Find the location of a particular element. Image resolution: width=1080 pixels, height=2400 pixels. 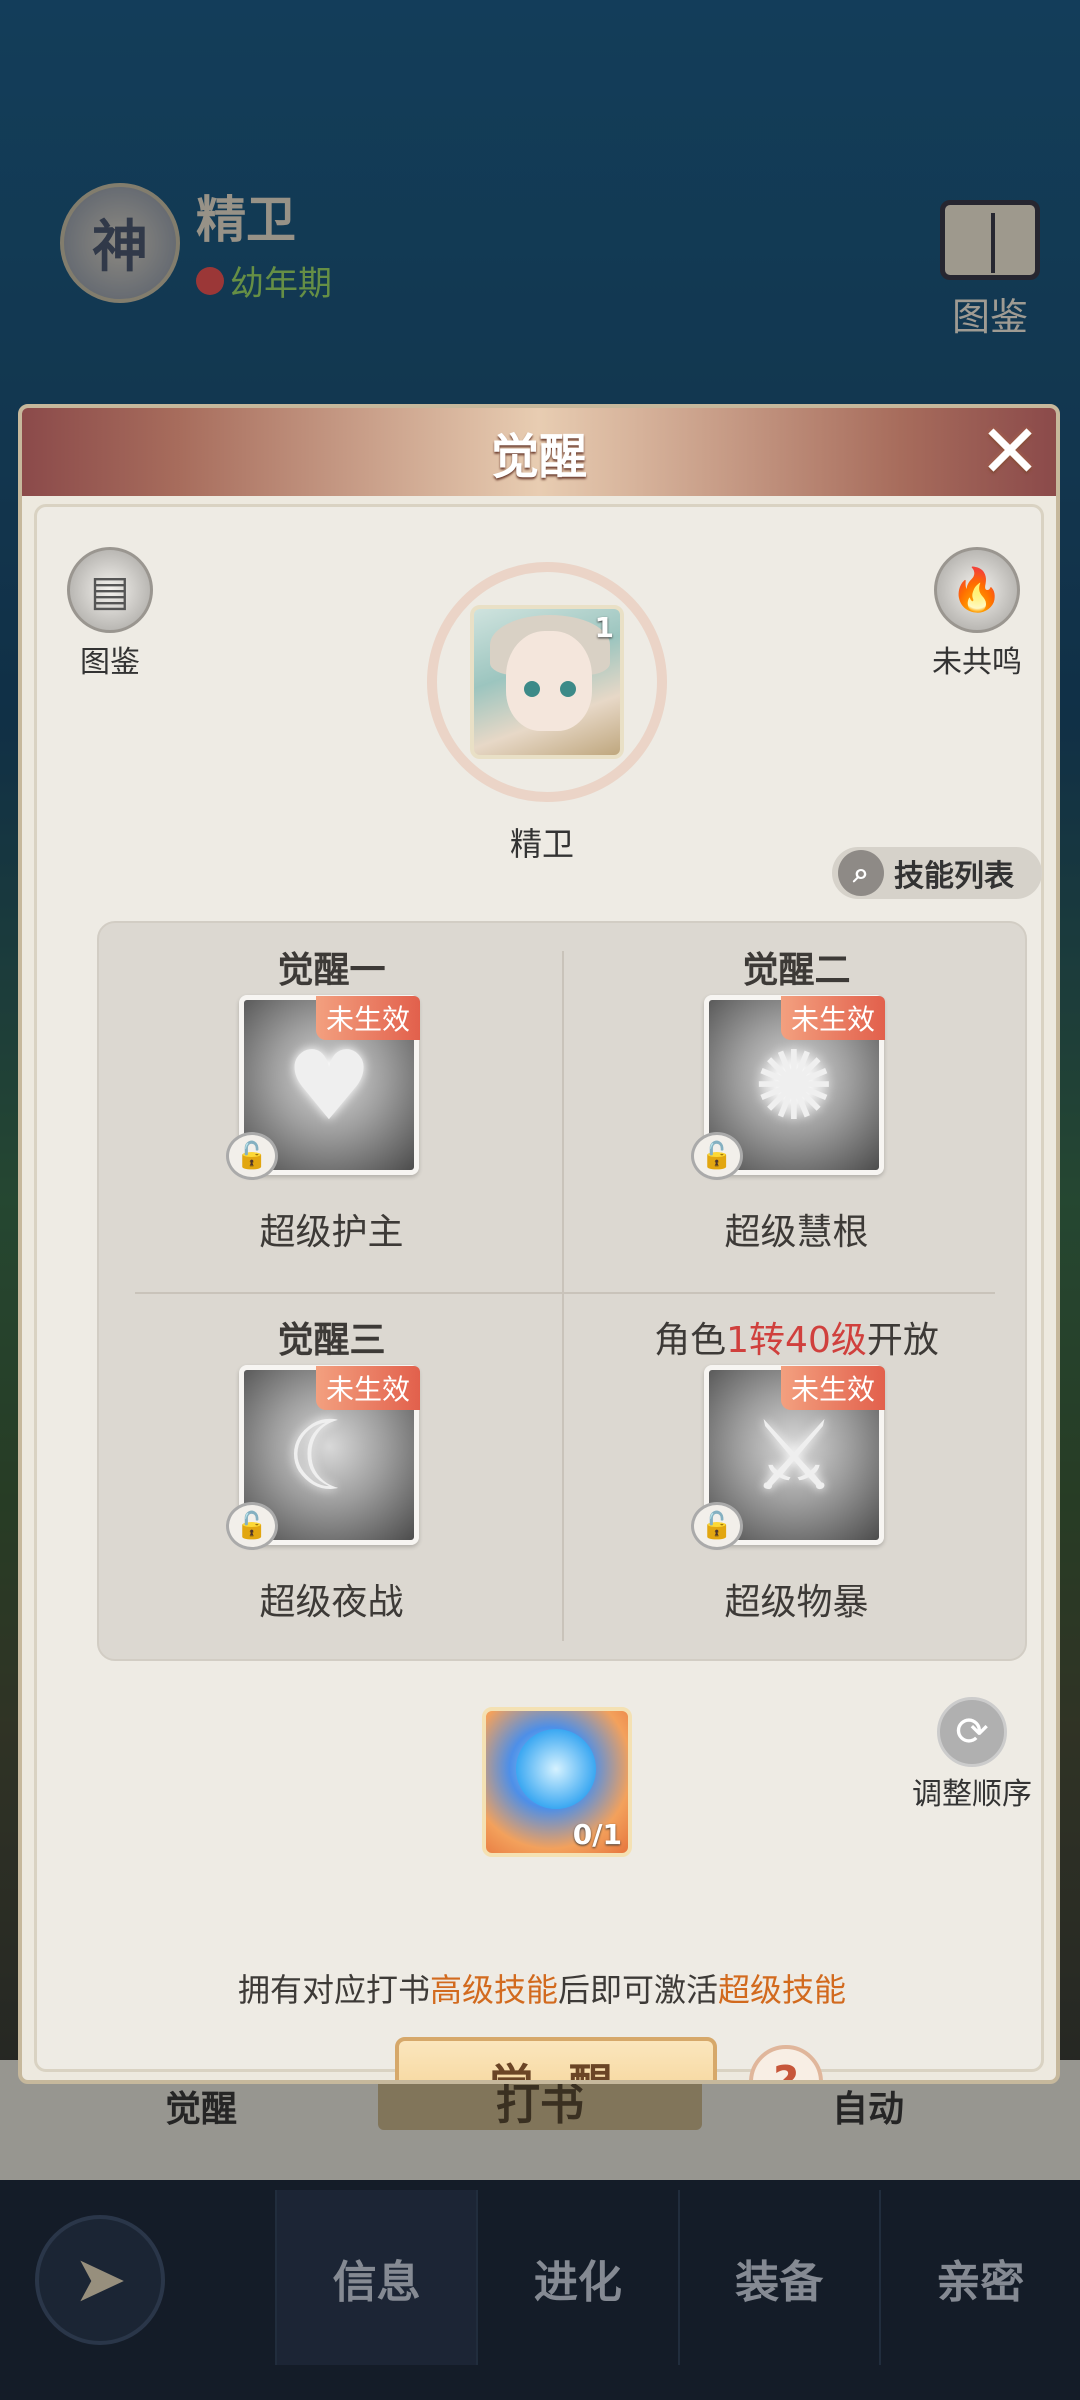

pet-portrait-ring: 1 is located at coordinates (547, 682).